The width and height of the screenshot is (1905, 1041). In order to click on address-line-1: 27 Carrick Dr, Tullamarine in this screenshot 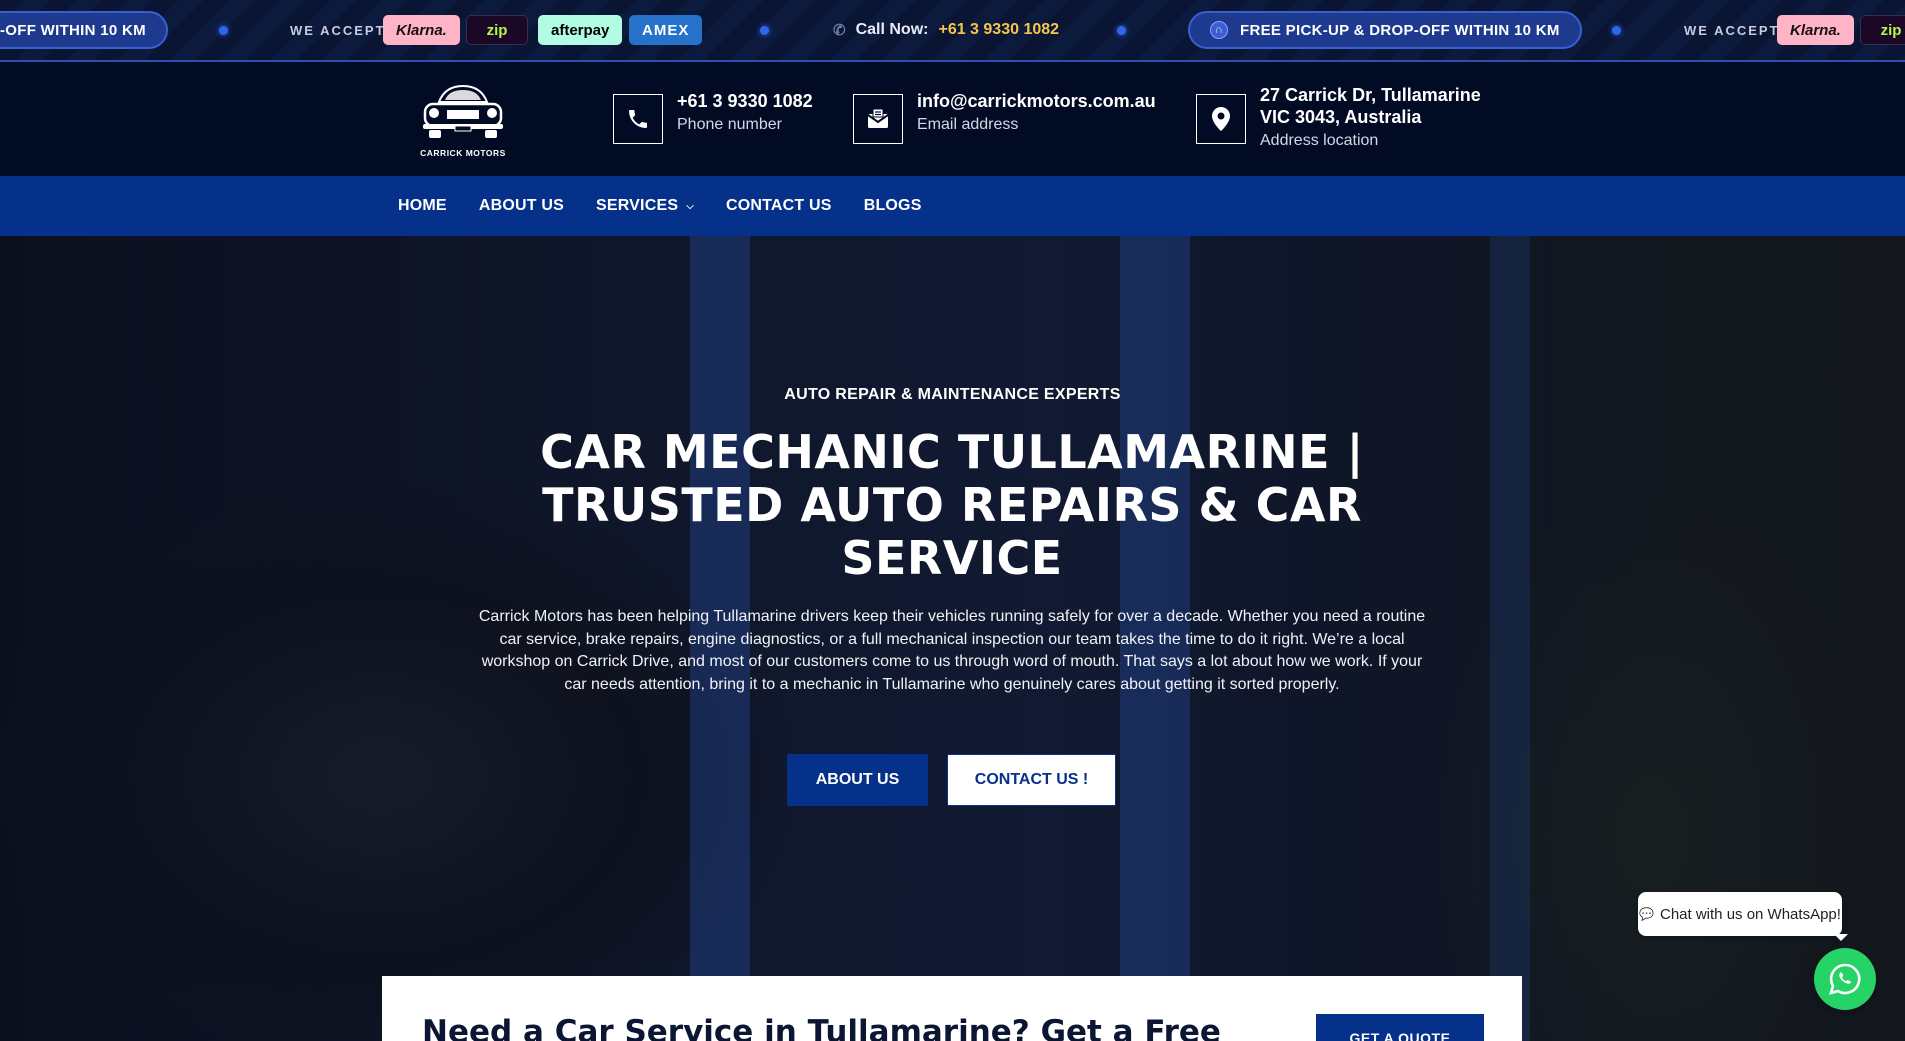, I will do `click(1370, 95)`.